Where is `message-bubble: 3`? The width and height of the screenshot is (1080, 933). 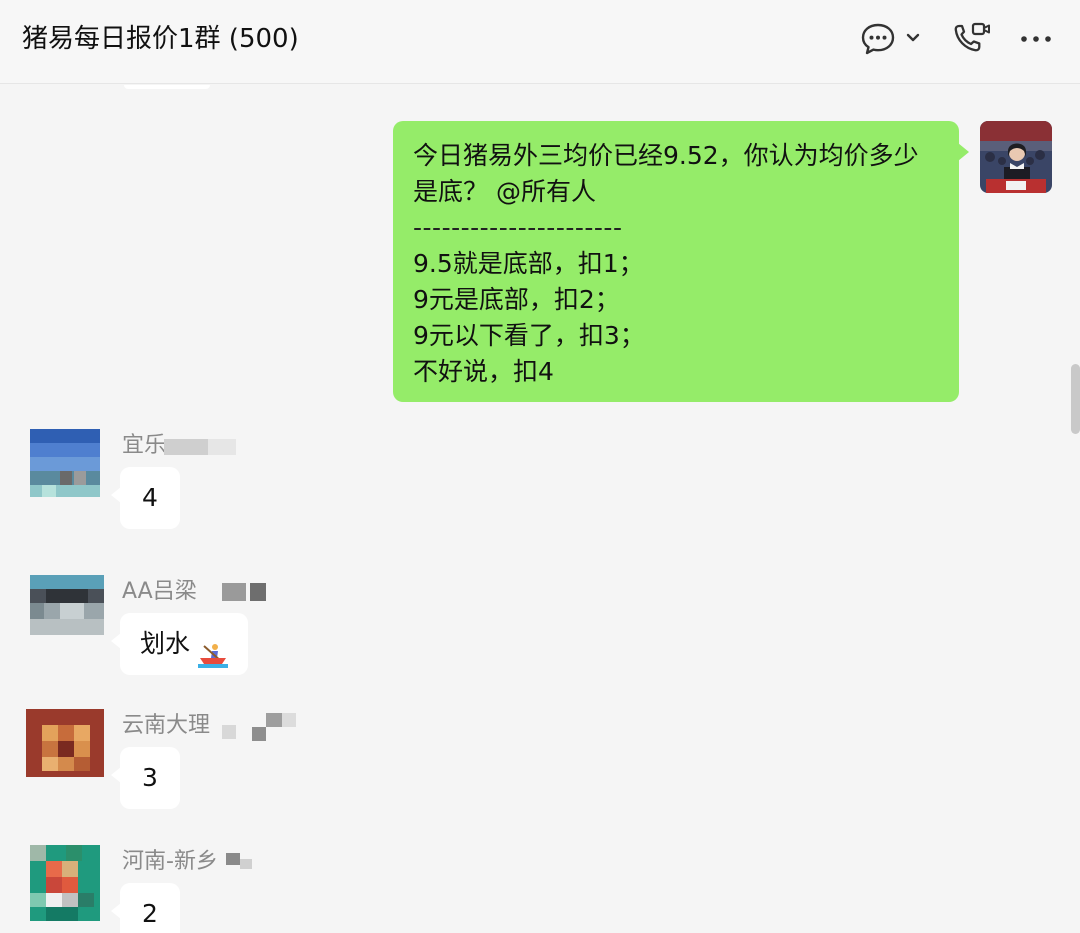
message-bubble: 3 is located at coordinates (145, 778).